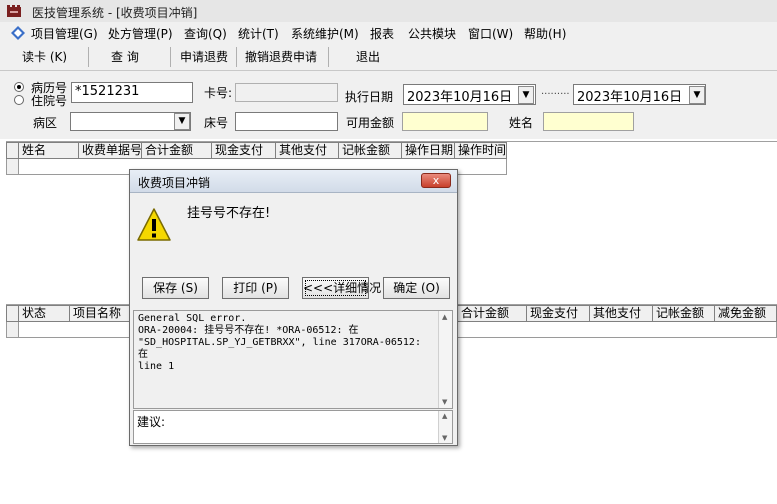  Describe the element at coordinates (697, 95) in the screenshot. I see `date-to-dropdown-icon: ▼` at that location.